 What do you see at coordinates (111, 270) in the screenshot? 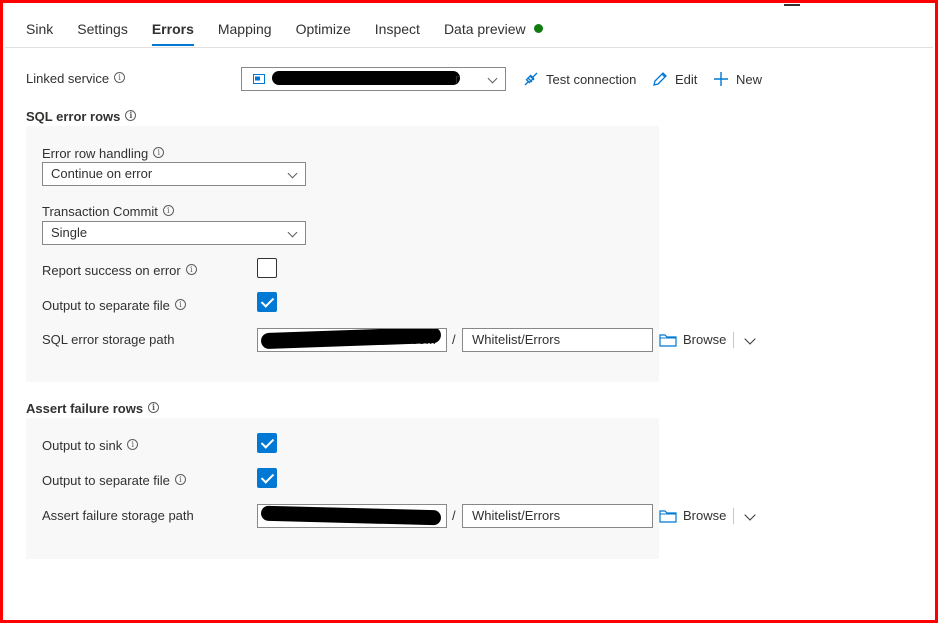
I see `report-success-label-text: Report success on error` at bounding box center [111, 270].